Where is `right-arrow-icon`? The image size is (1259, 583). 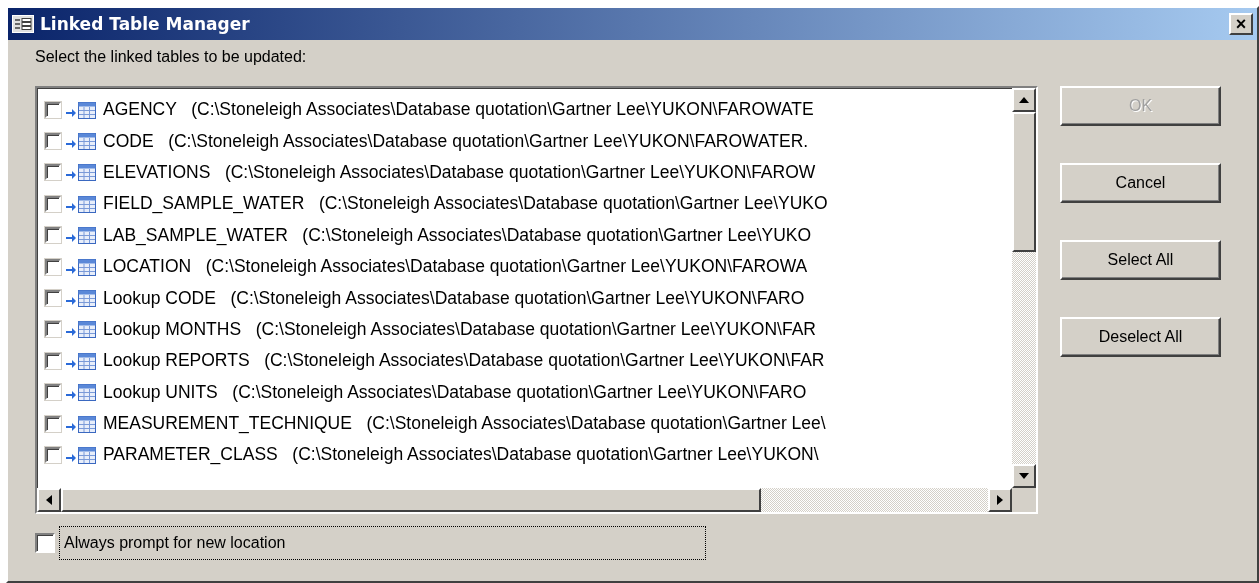 right-arrow-icon is located at coordinates (1000, 500).